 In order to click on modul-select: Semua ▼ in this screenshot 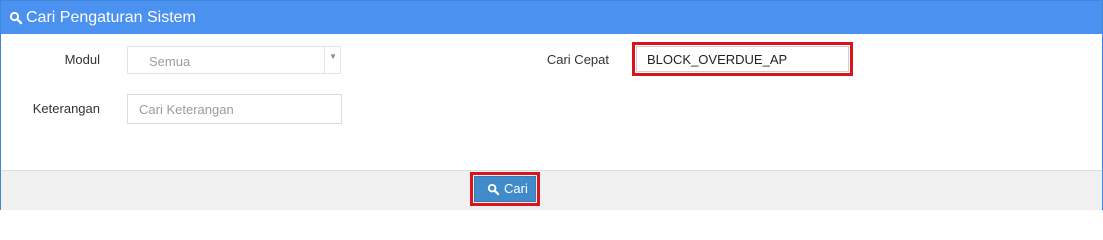, I will do `click(234, 60)`.